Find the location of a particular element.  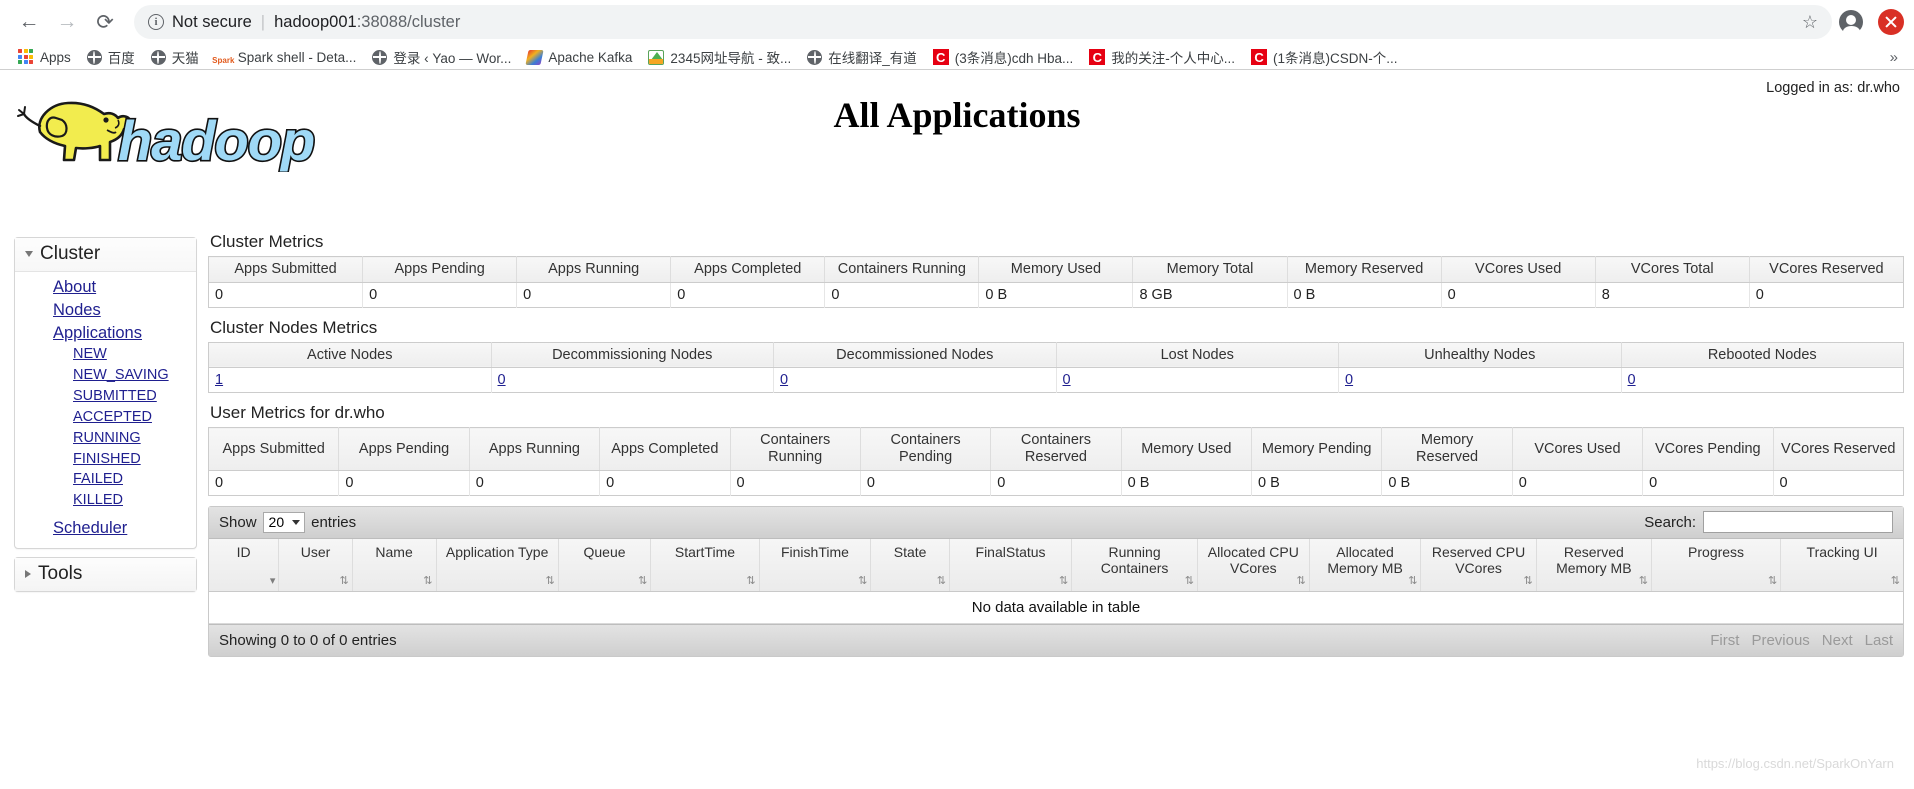

decommissioning-nodes-link: 0 is located at coordinates (502, 380).